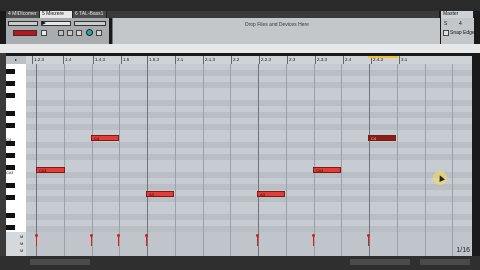 This screenshot has width=480, height=270. I want to click on ruler-tick: 1.4.3, so click(99, 60).